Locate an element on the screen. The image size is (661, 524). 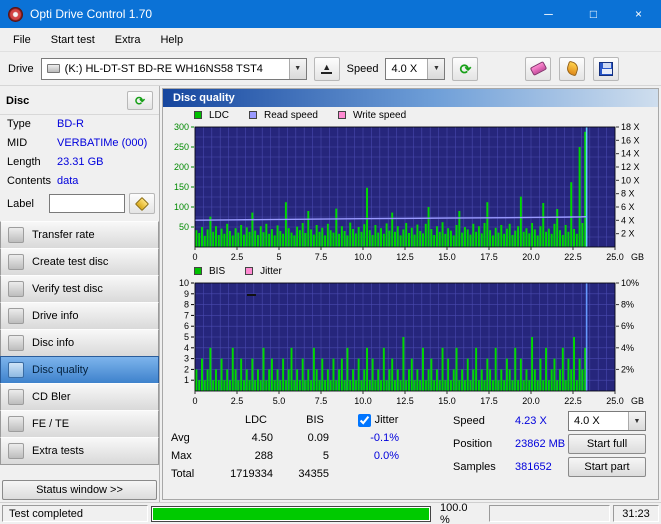
status-text: Test completed is located at coordinates (46, 513).